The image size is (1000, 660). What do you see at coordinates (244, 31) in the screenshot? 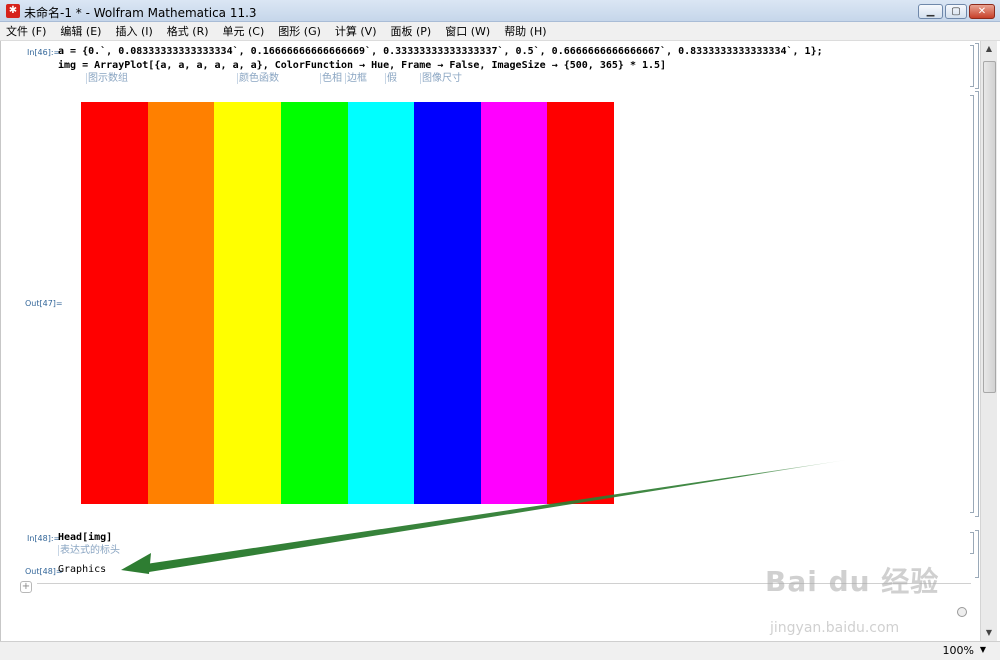
I see `menu-cell: 单元 (C)` at bounding box center [244, 31].